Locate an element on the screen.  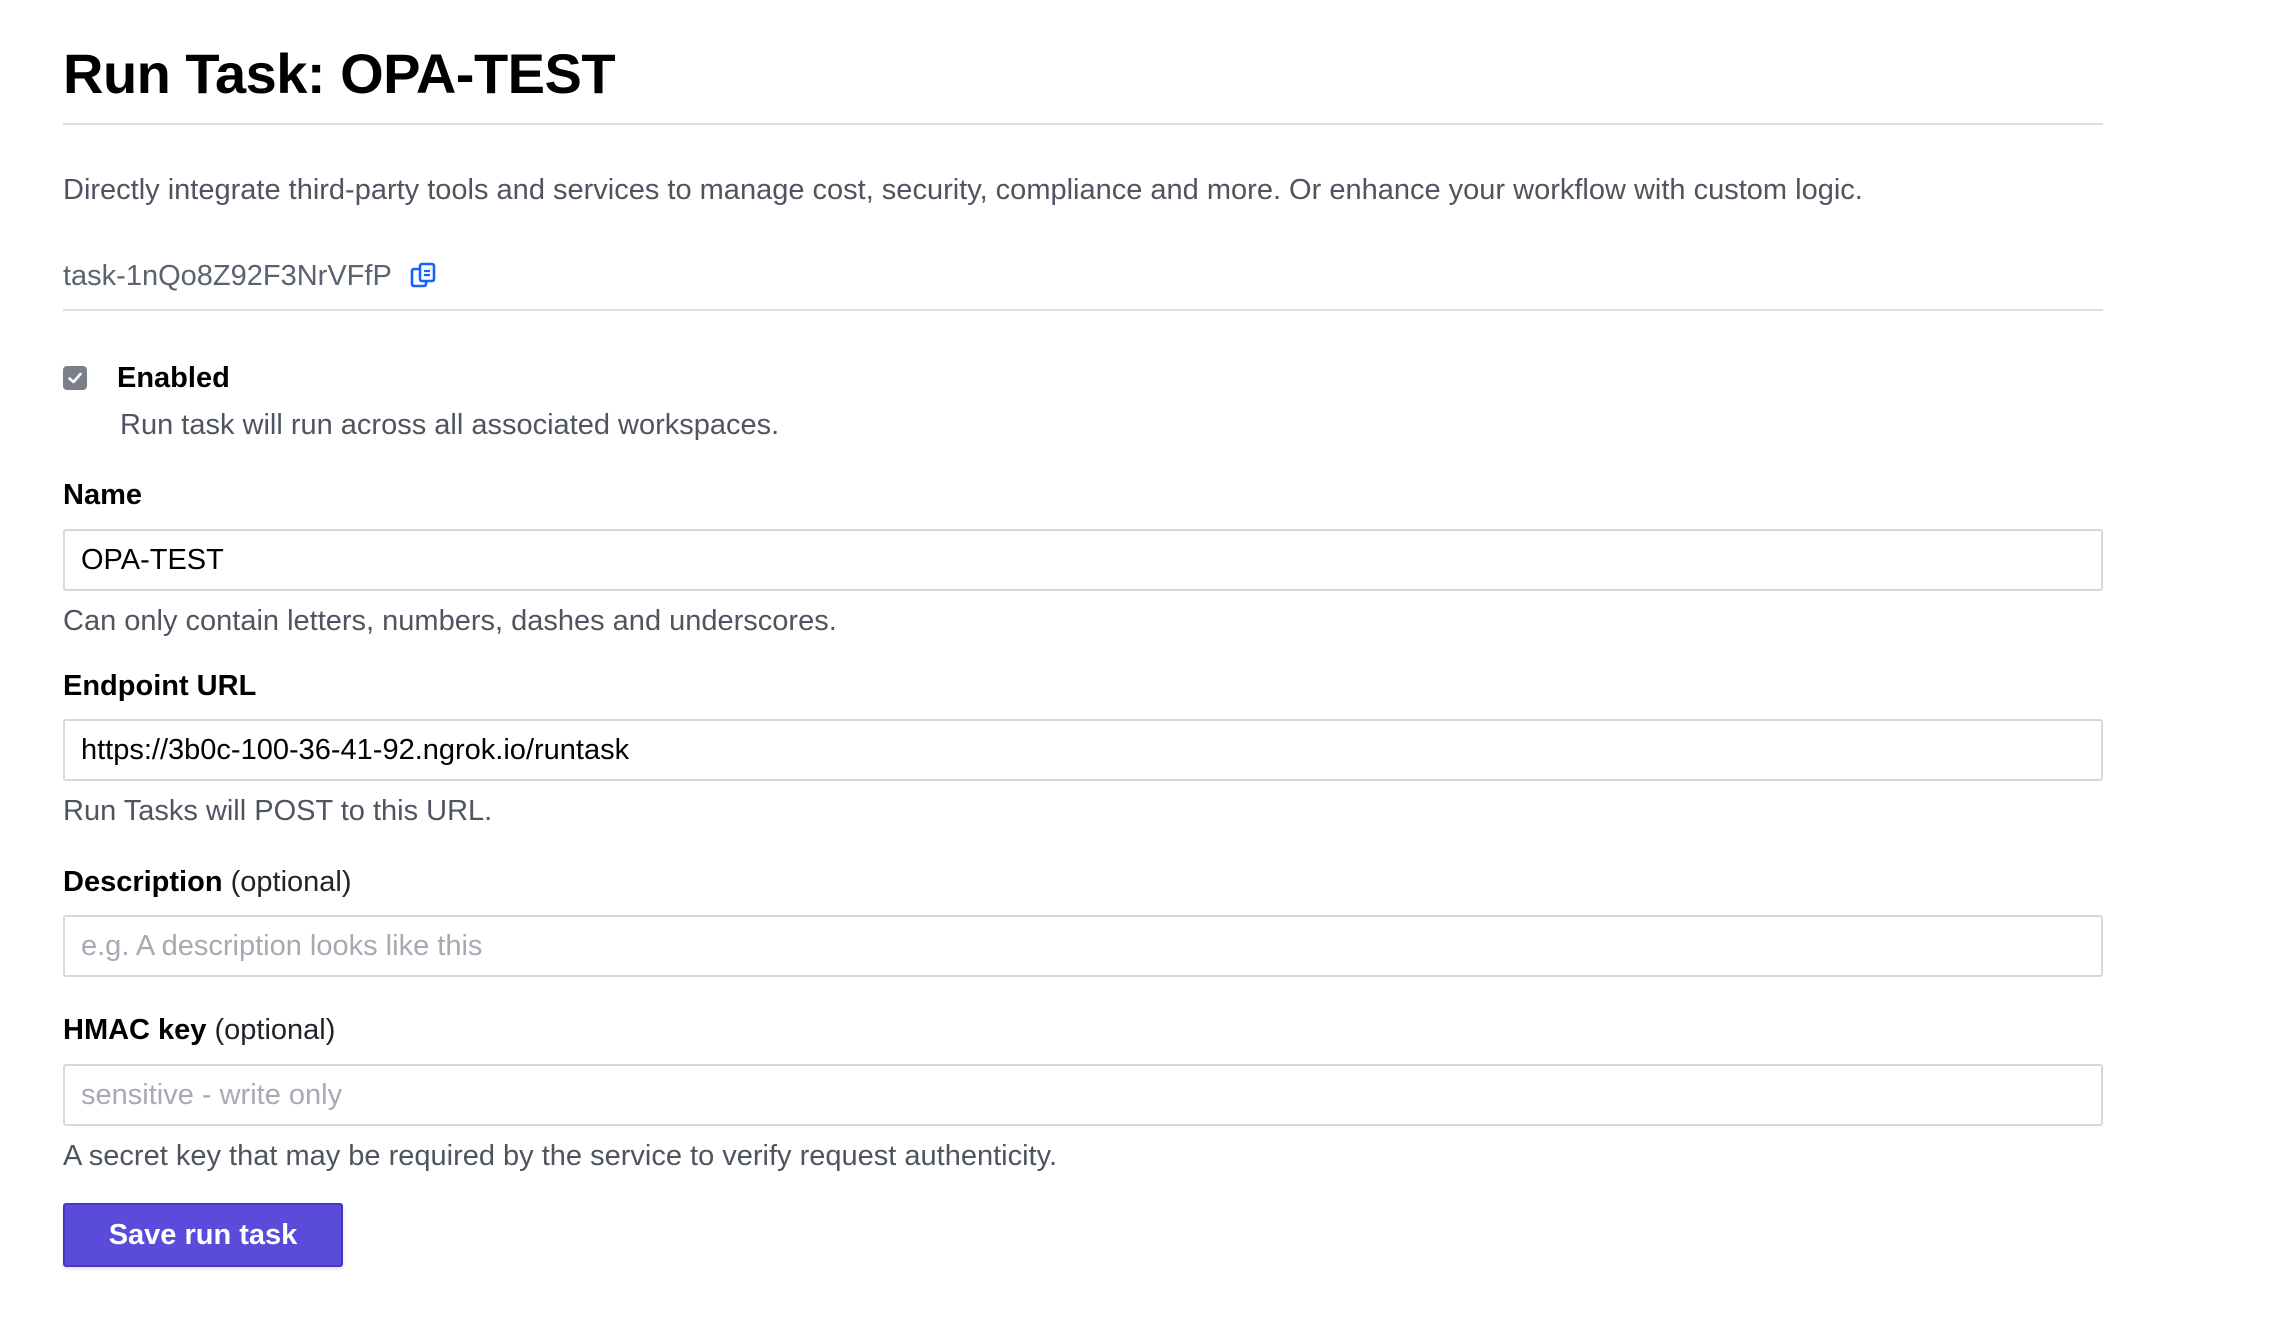
enabled-checkbox is located at coordinates (75, 378).